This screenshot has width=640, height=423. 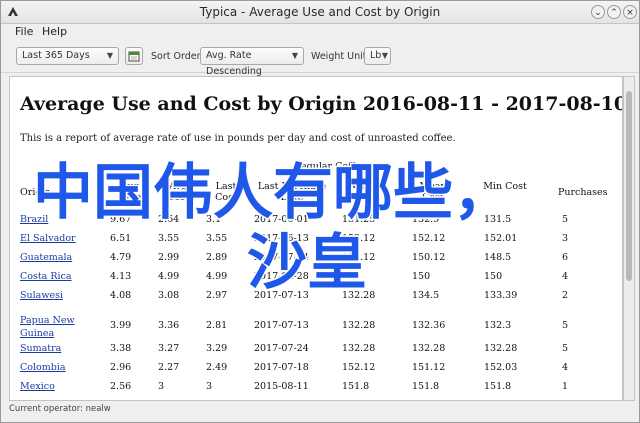 I want to click on cell-last-purchase: 2017-07-24, so click(x=281, y=348).